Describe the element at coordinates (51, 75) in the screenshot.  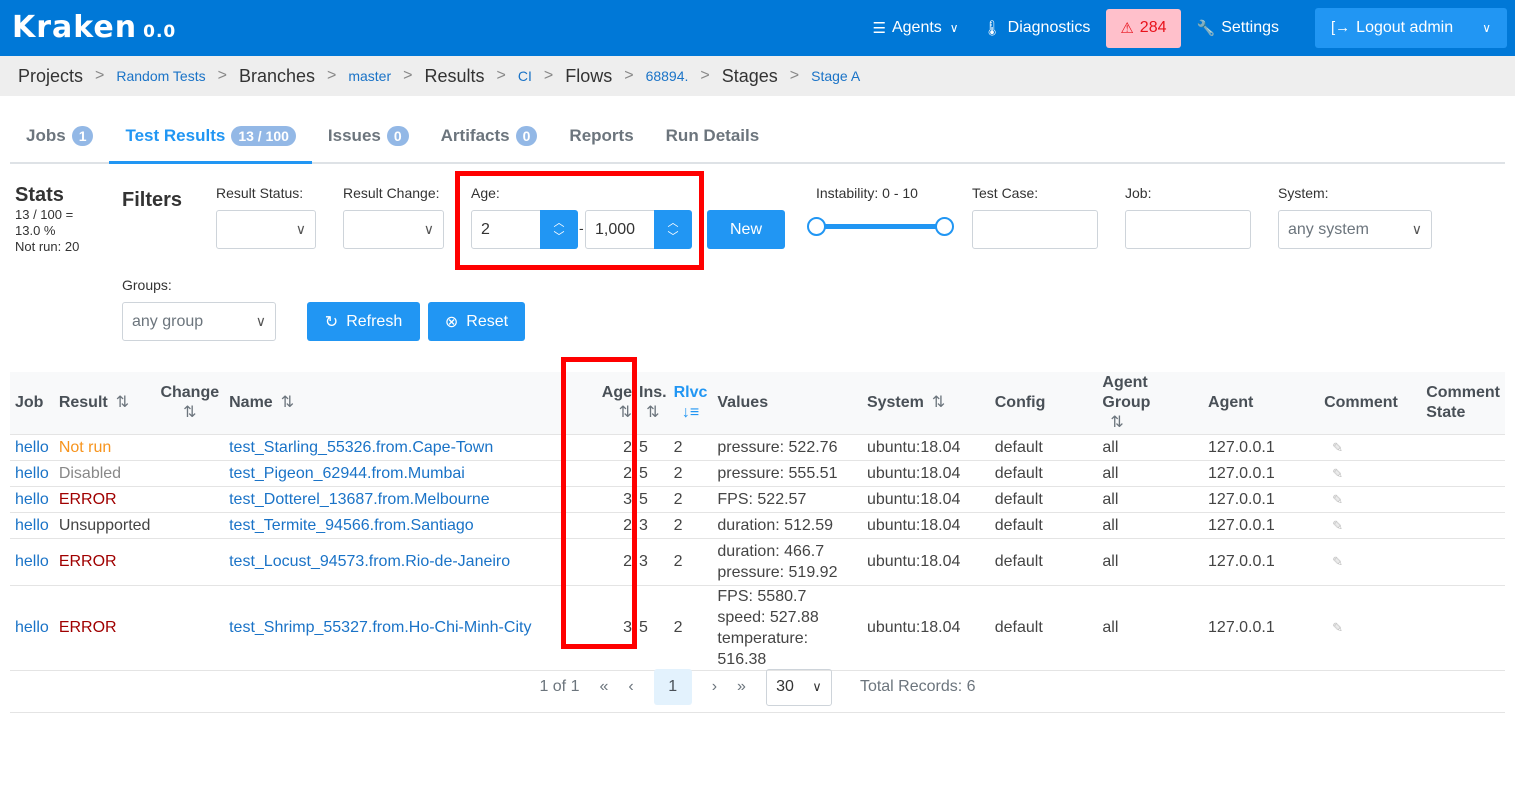
I see `breadcrumb-item: Projects` at that location.